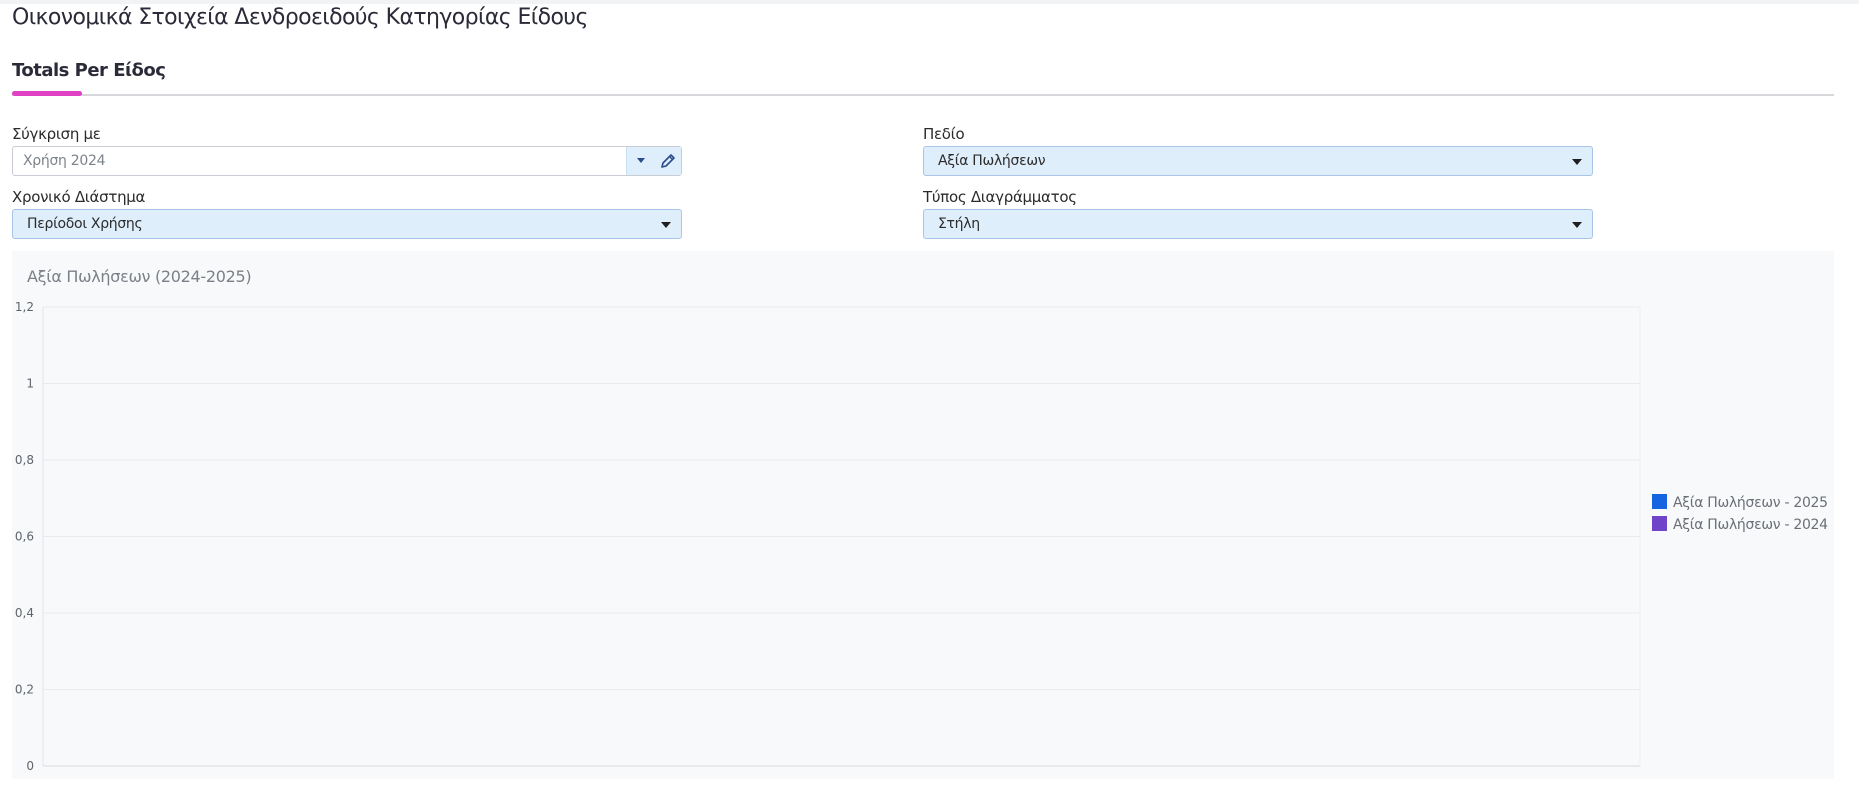 Image resolution: width=1859 pixels, height=800 pixels. I want to click on legend-swatch-2025, so click(1659, 501).